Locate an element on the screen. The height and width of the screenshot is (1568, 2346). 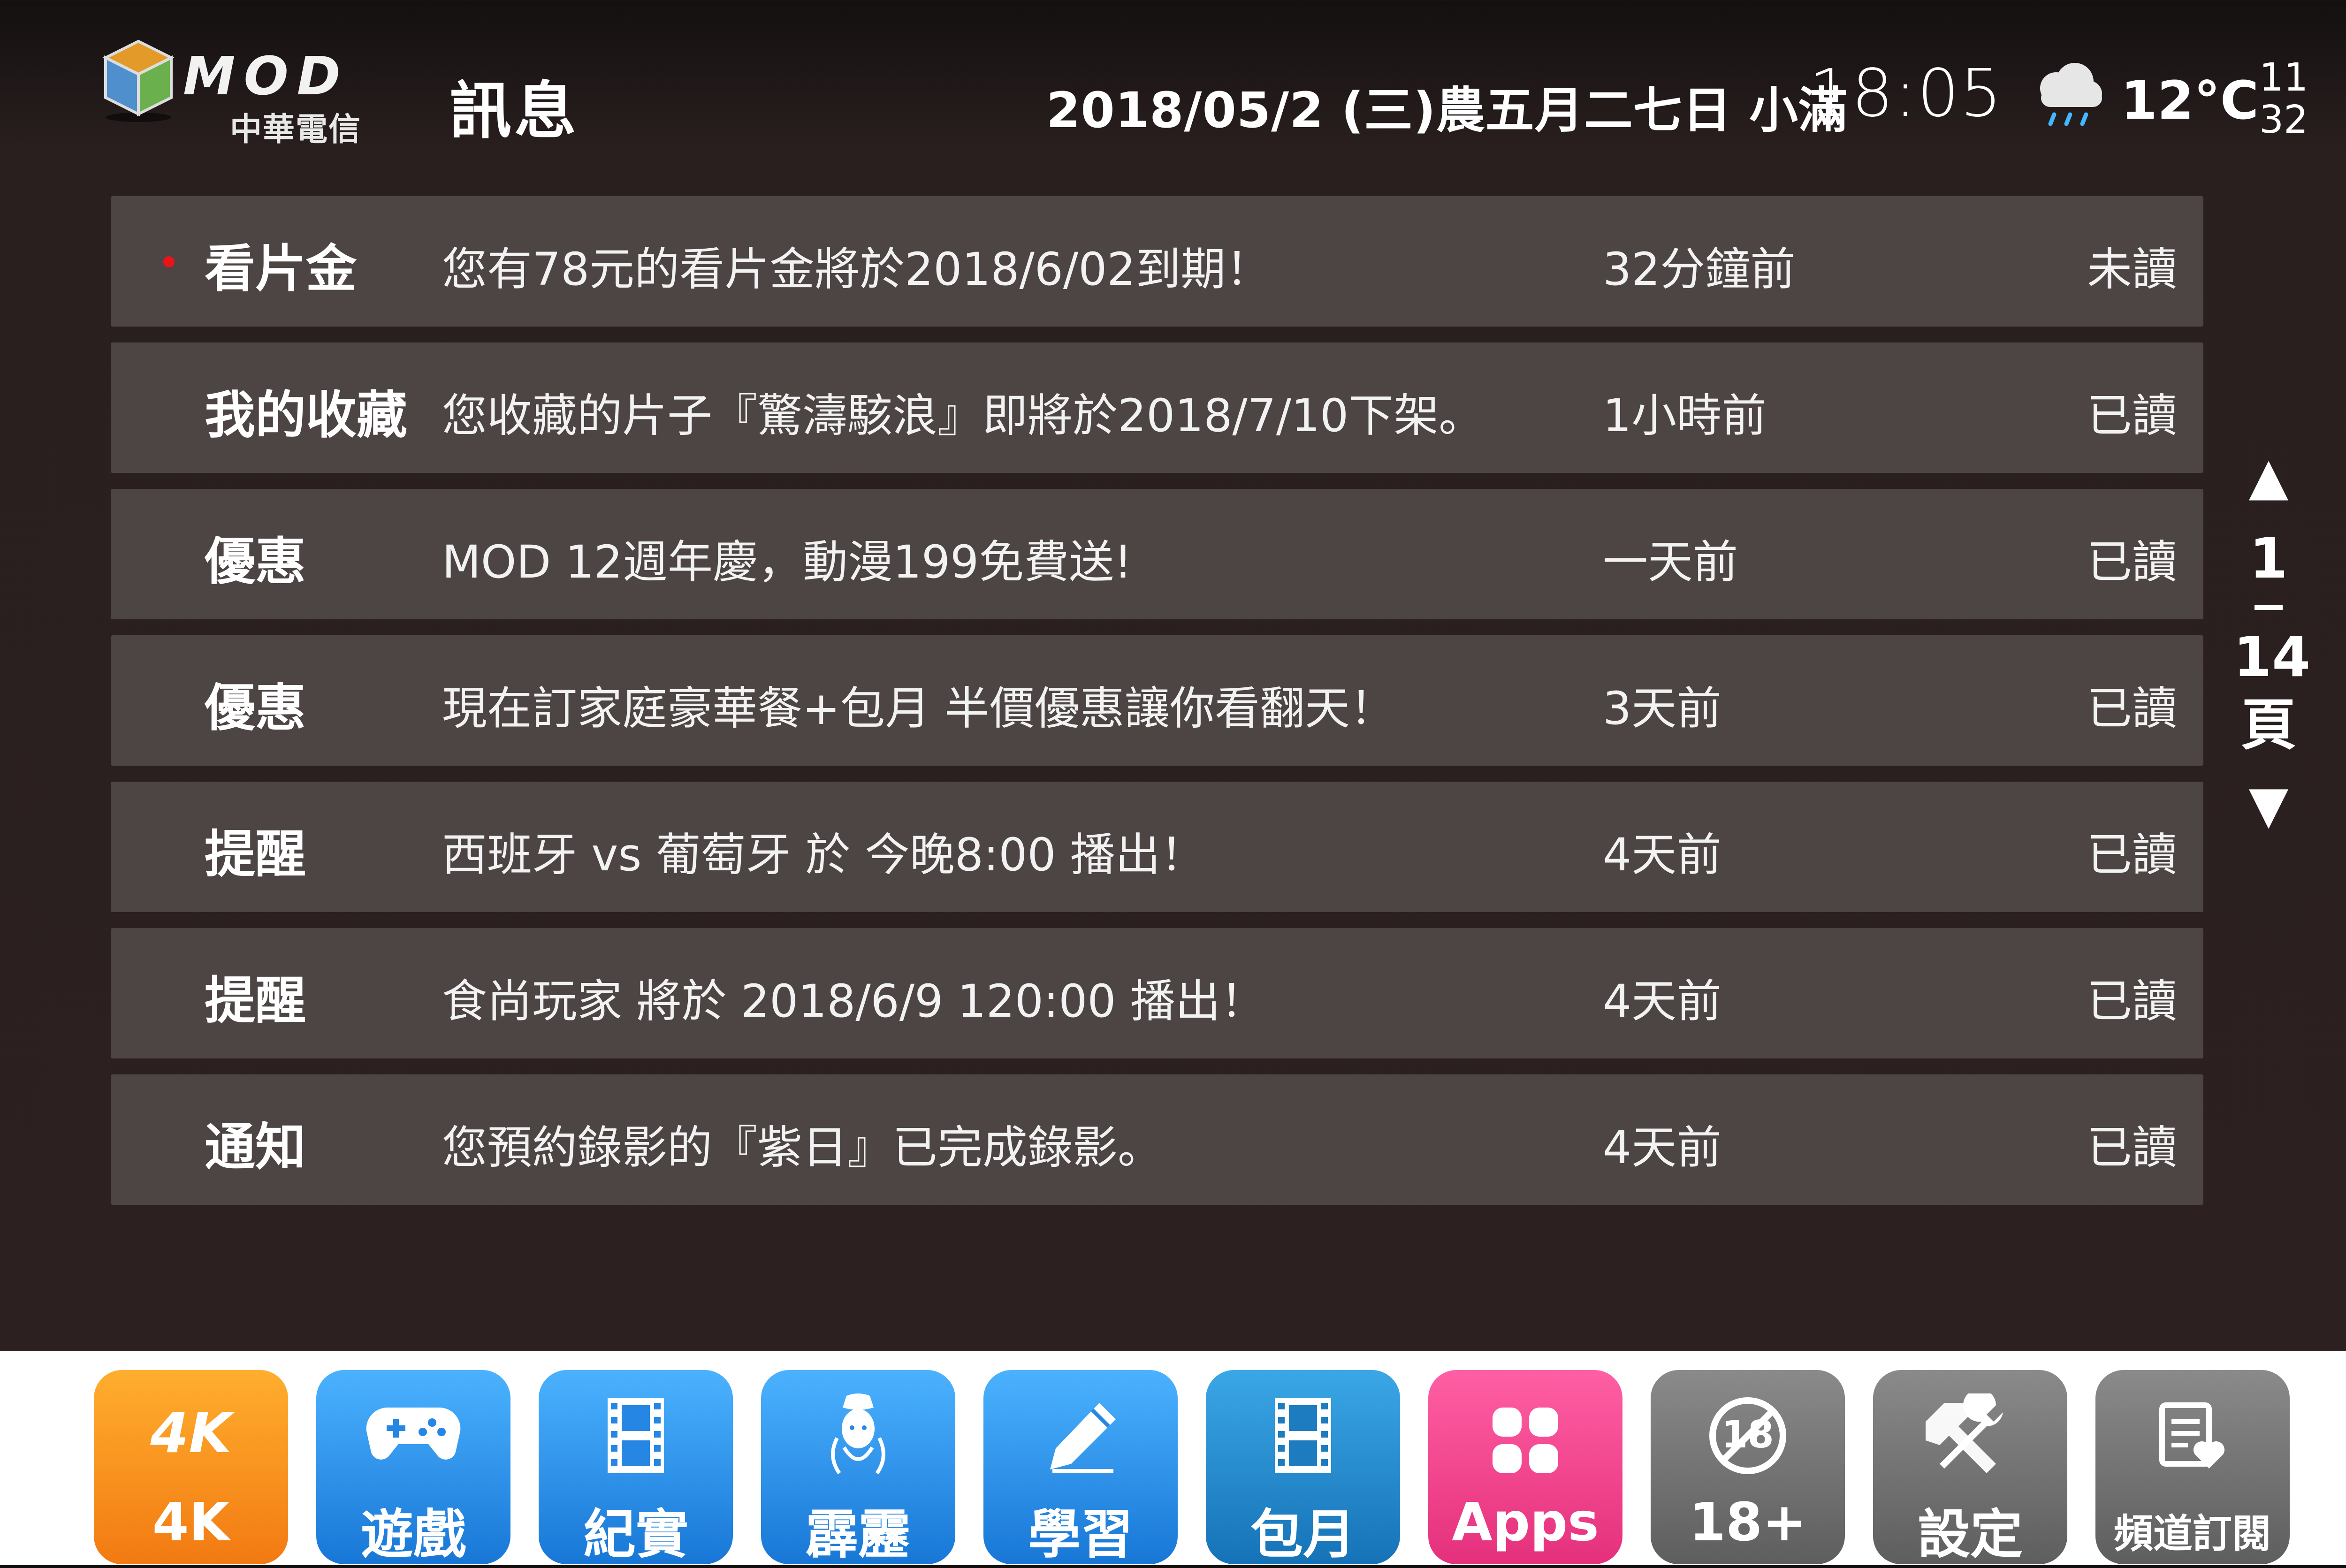
dock-label: 遊戲 is located at coordinates (413, 1534).